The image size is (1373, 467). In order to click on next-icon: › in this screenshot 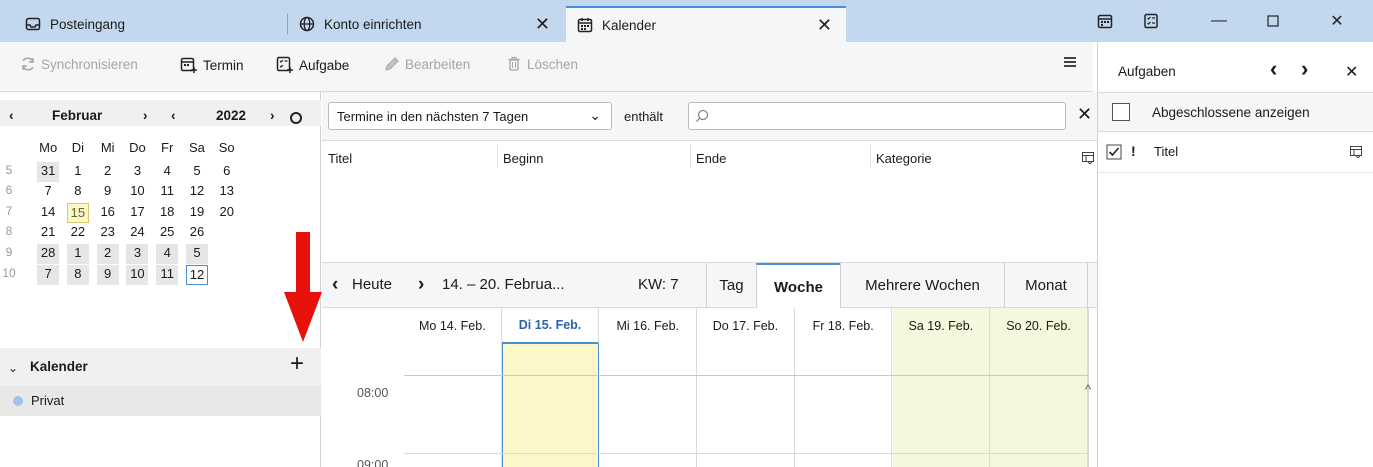, I will do `click(1304, 69)`.